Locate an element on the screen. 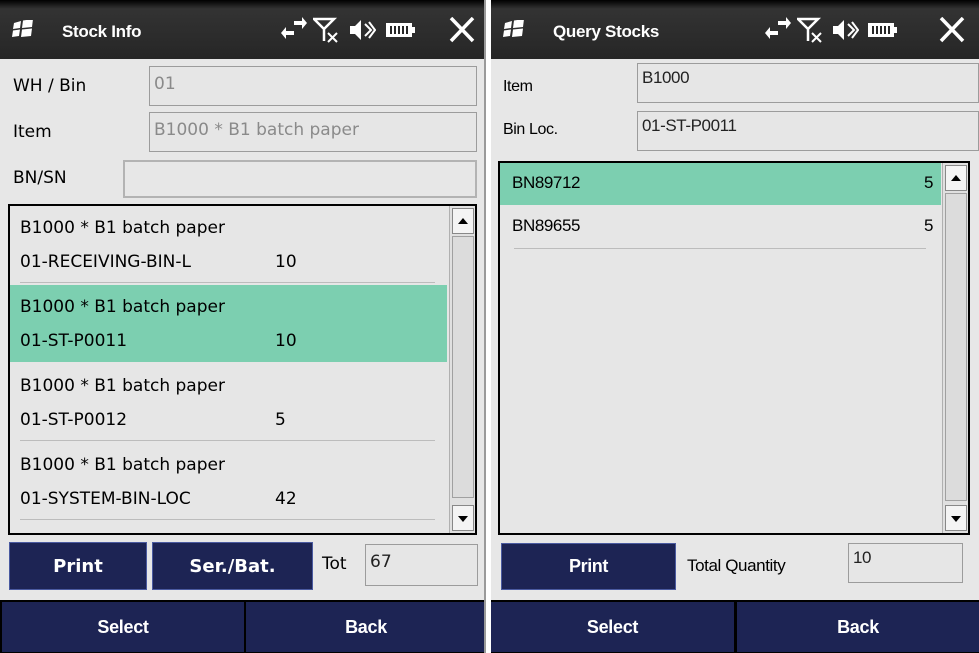 Image resolution: width=979 pixels, height=653 pixels. bin-location: 01-ST-P0012 is located at coordinates (74, 420).